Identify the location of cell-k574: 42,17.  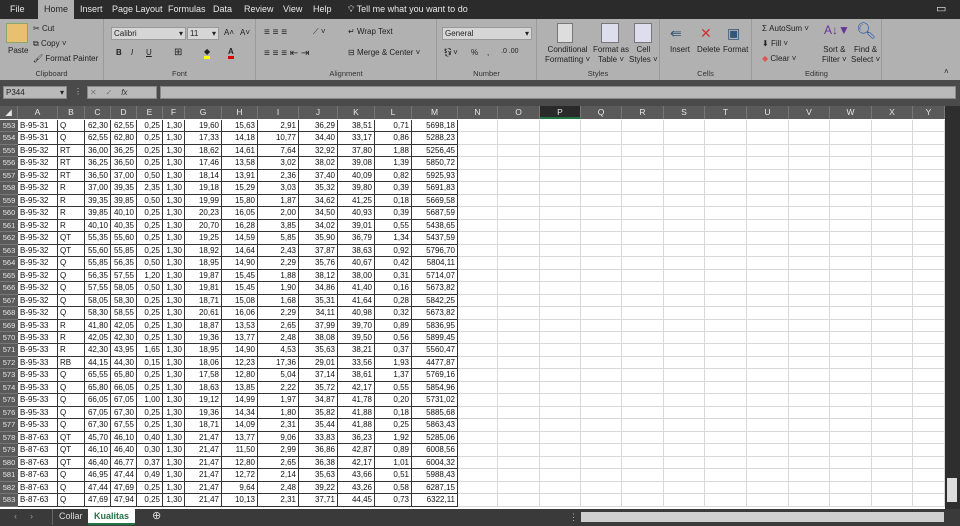
(356, 388).